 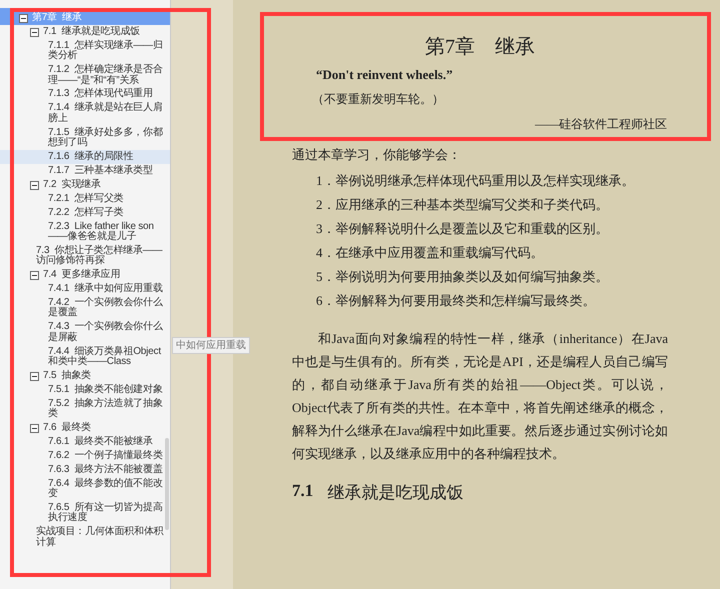 What do you see at coordinates (463, 204) in the screenshot?
I see `objective-item: 2．应用继承的三种基本类型编写父类和子类代码。` at bounding box center [463, 204].